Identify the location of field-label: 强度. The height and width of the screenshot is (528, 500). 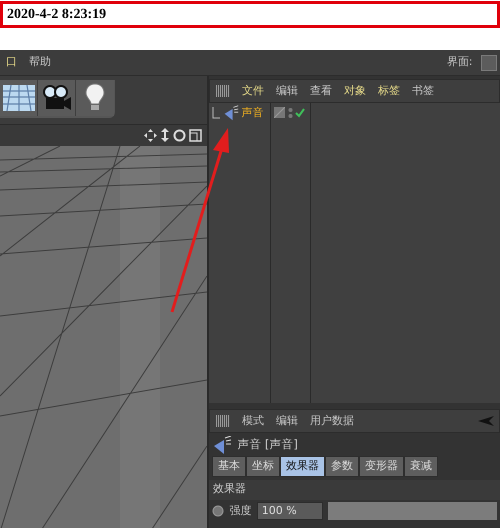
(240, 511).